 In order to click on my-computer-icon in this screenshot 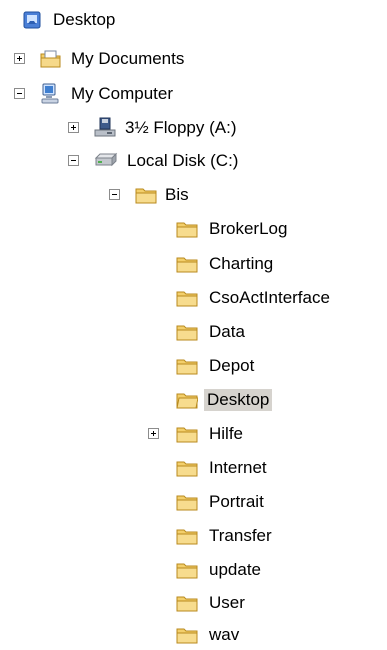, I will do `click(51, 93)`.